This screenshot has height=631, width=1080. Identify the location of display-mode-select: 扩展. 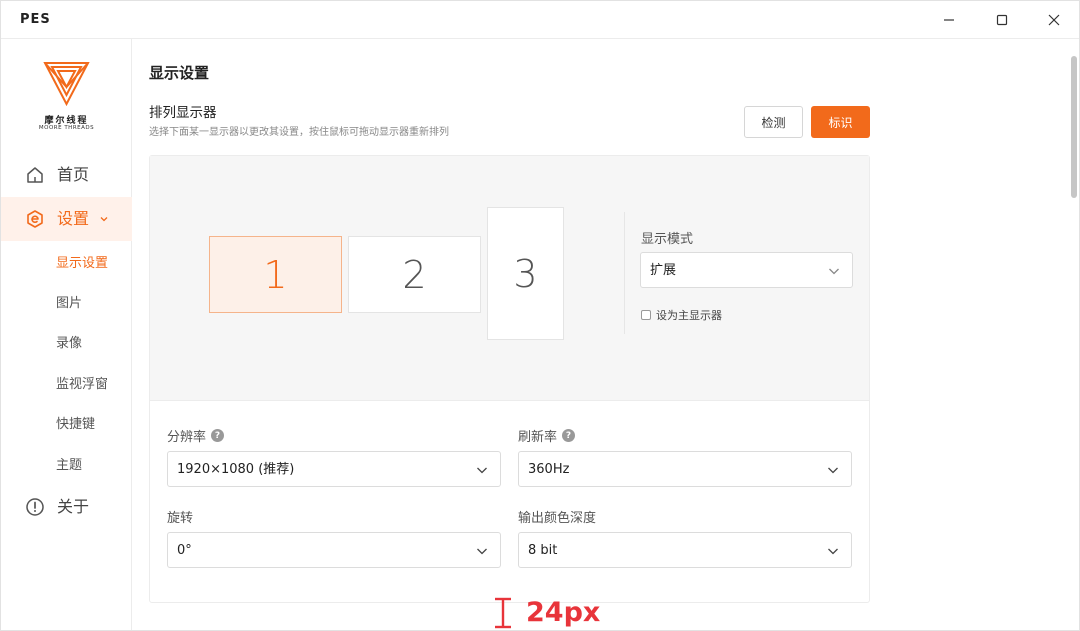
(746, 270).